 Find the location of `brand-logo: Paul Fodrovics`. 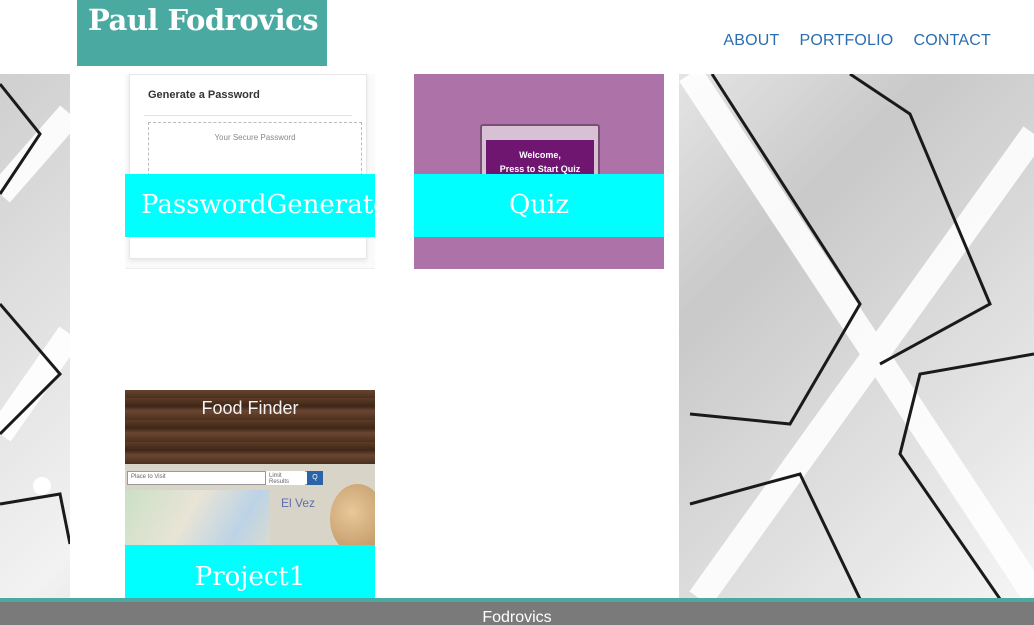

brand-logo: Paul Fodrovics is located at coordinates (202, 33).